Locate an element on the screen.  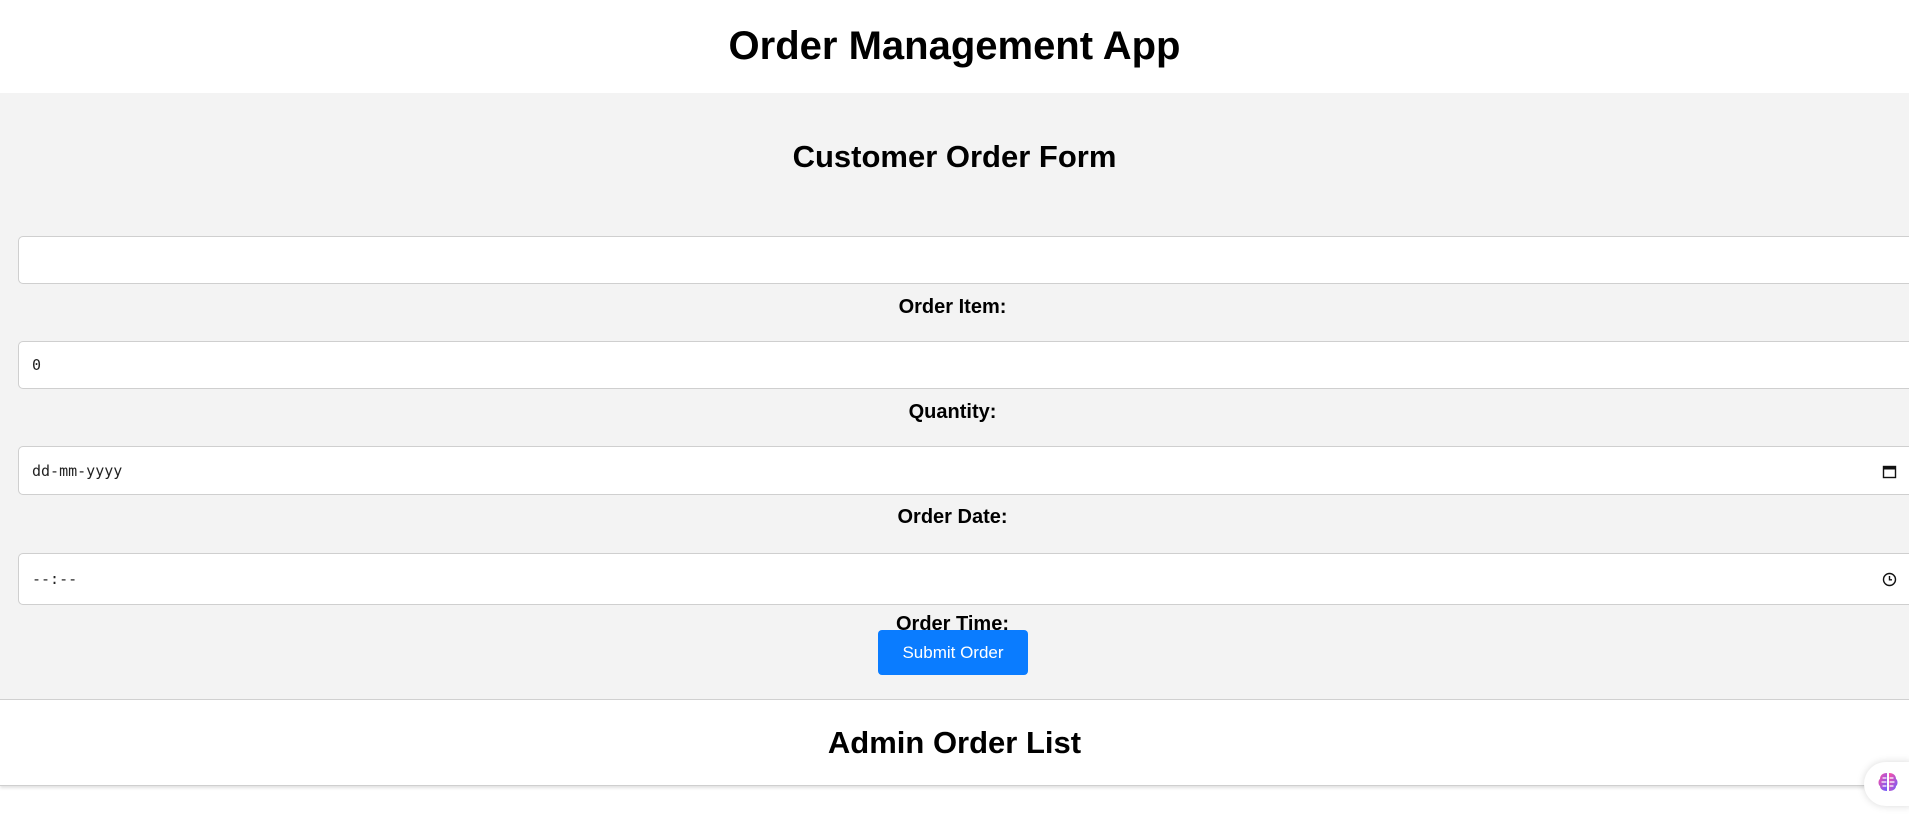
order-date-input: dd-mm-yyyy is located at coordinates (963, 470).